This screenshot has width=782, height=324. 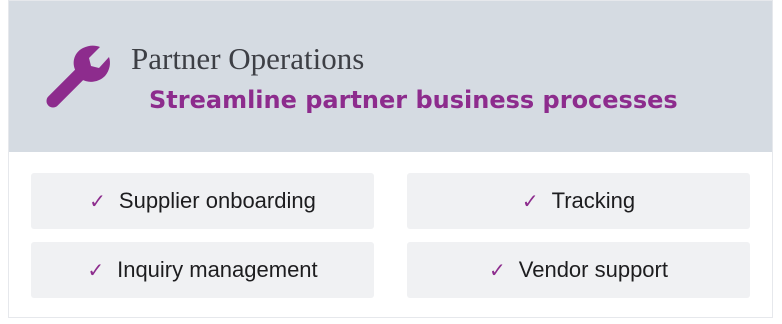 What do you see at coordinates (217, 269) in the screenshot?
I see `feature-label: Inquiry management` at bounding box center [217, 269].